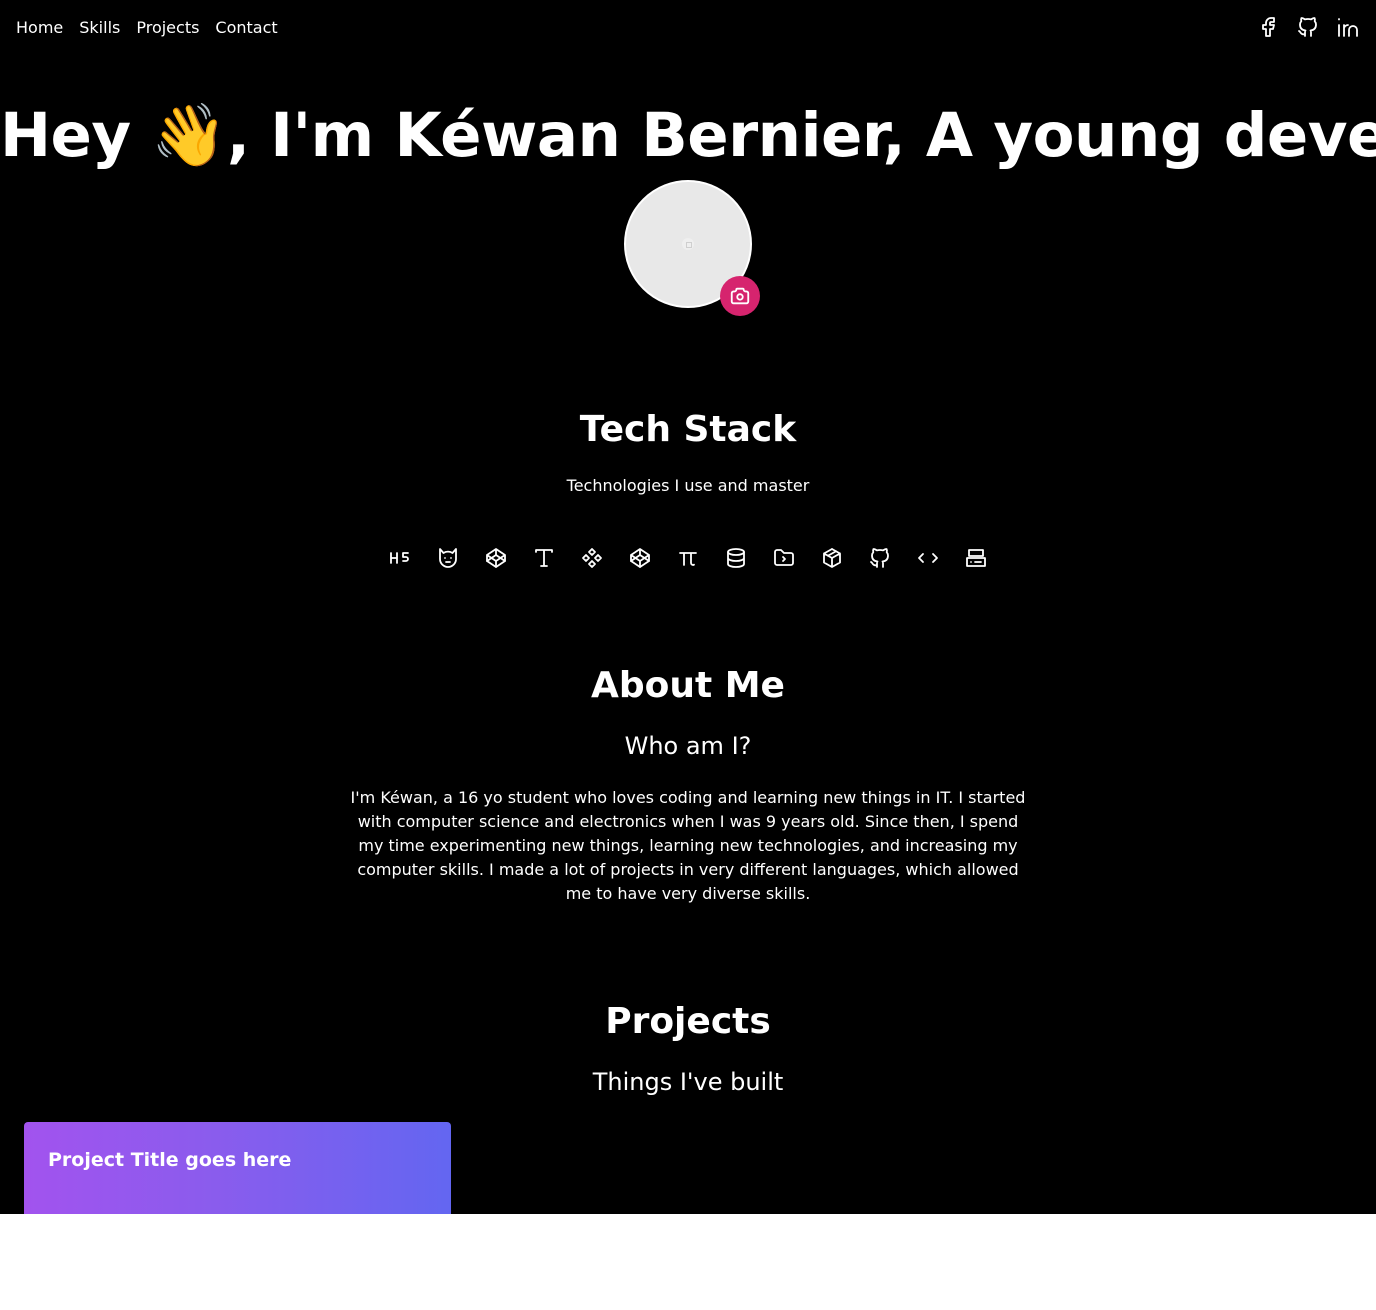  Describe the element at coordinates (592, 558) in the screenshot. I see `components-icon` at that location.